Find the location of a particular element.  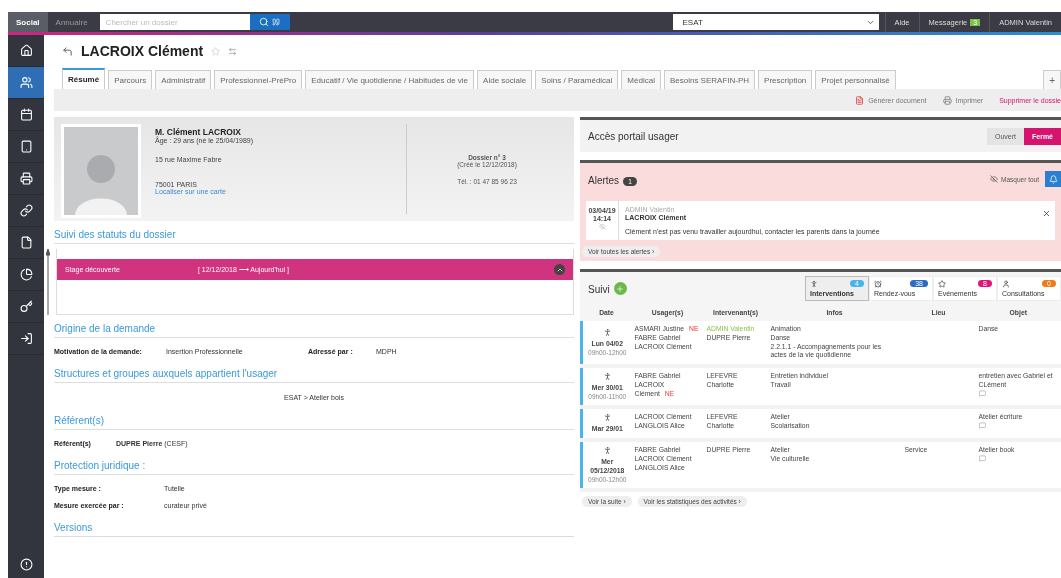

close-icon is located at coordinates (1046, 213).